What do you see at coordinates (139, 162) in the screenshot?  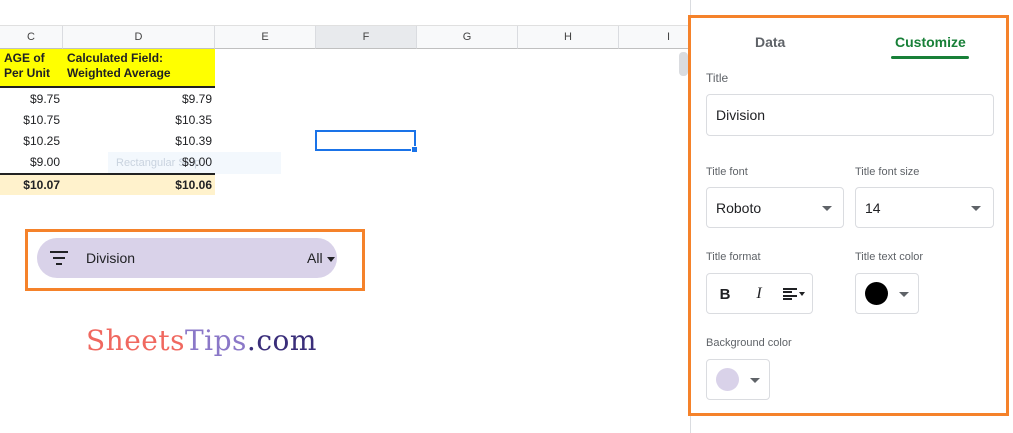 I see `cell-d-row4: $9.00` at bounding box center [139, 162].